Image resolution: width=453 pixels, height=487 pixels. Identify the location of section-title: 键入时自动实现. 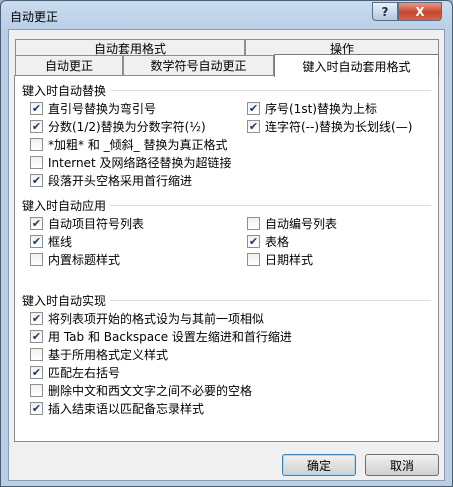
(66, 300).